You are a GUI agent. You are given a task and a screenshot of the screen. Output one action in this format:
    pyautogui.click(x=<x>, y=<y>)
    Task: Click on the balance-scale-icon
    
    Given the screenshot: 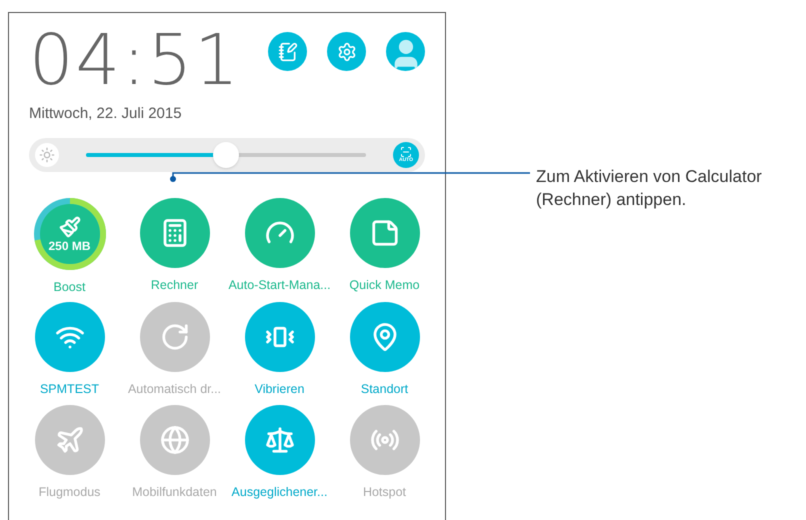 What is the action you would take?
    pyautogui.click(x=279, y=440)
    